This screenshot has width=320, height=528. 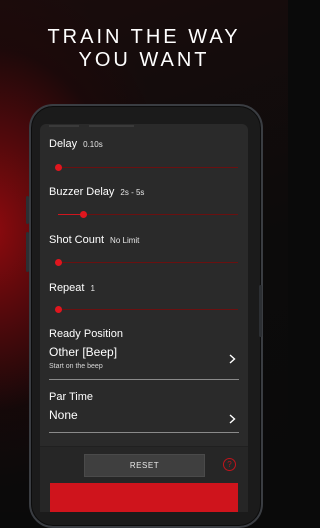 What do you see at coordinates (144, 411) in the screenshot?
I see `par-time-item: Par Time None` at bounding box center [144, 411].